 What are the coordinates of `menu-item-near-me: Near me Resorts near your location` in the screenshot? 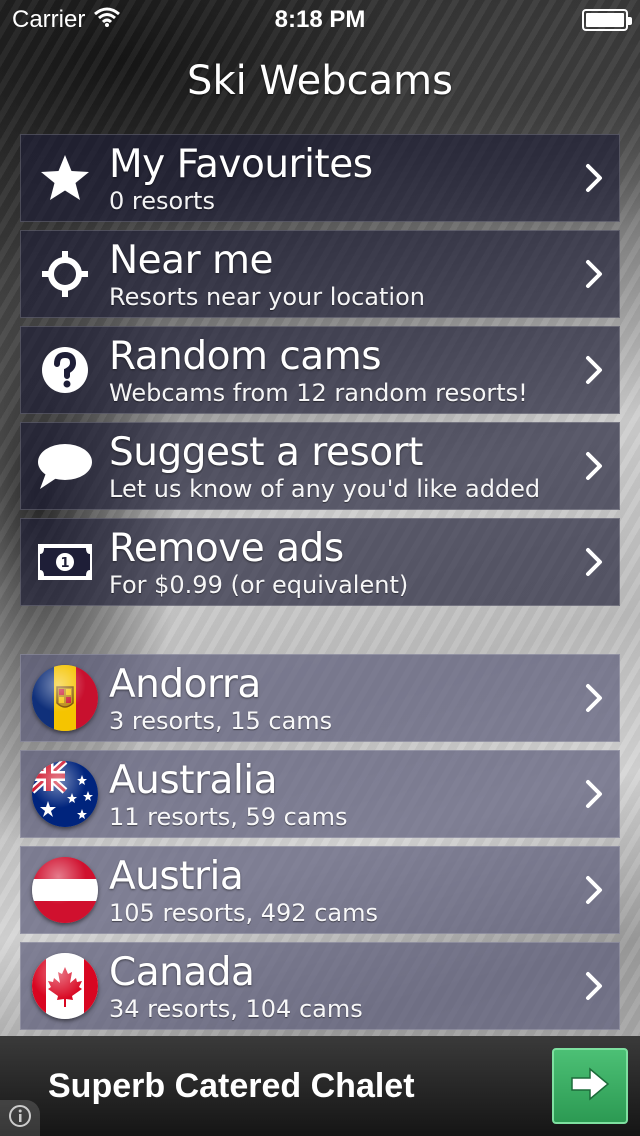 It's located at (320, 274).